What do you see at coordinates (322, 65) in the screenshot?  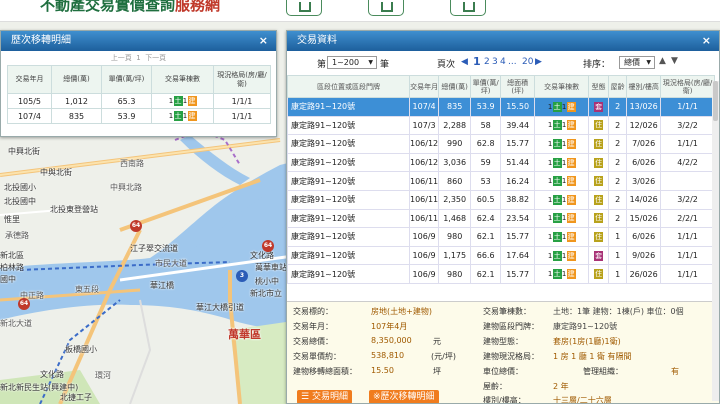 I see `range-label: 第` at bounding box center [322, 65].